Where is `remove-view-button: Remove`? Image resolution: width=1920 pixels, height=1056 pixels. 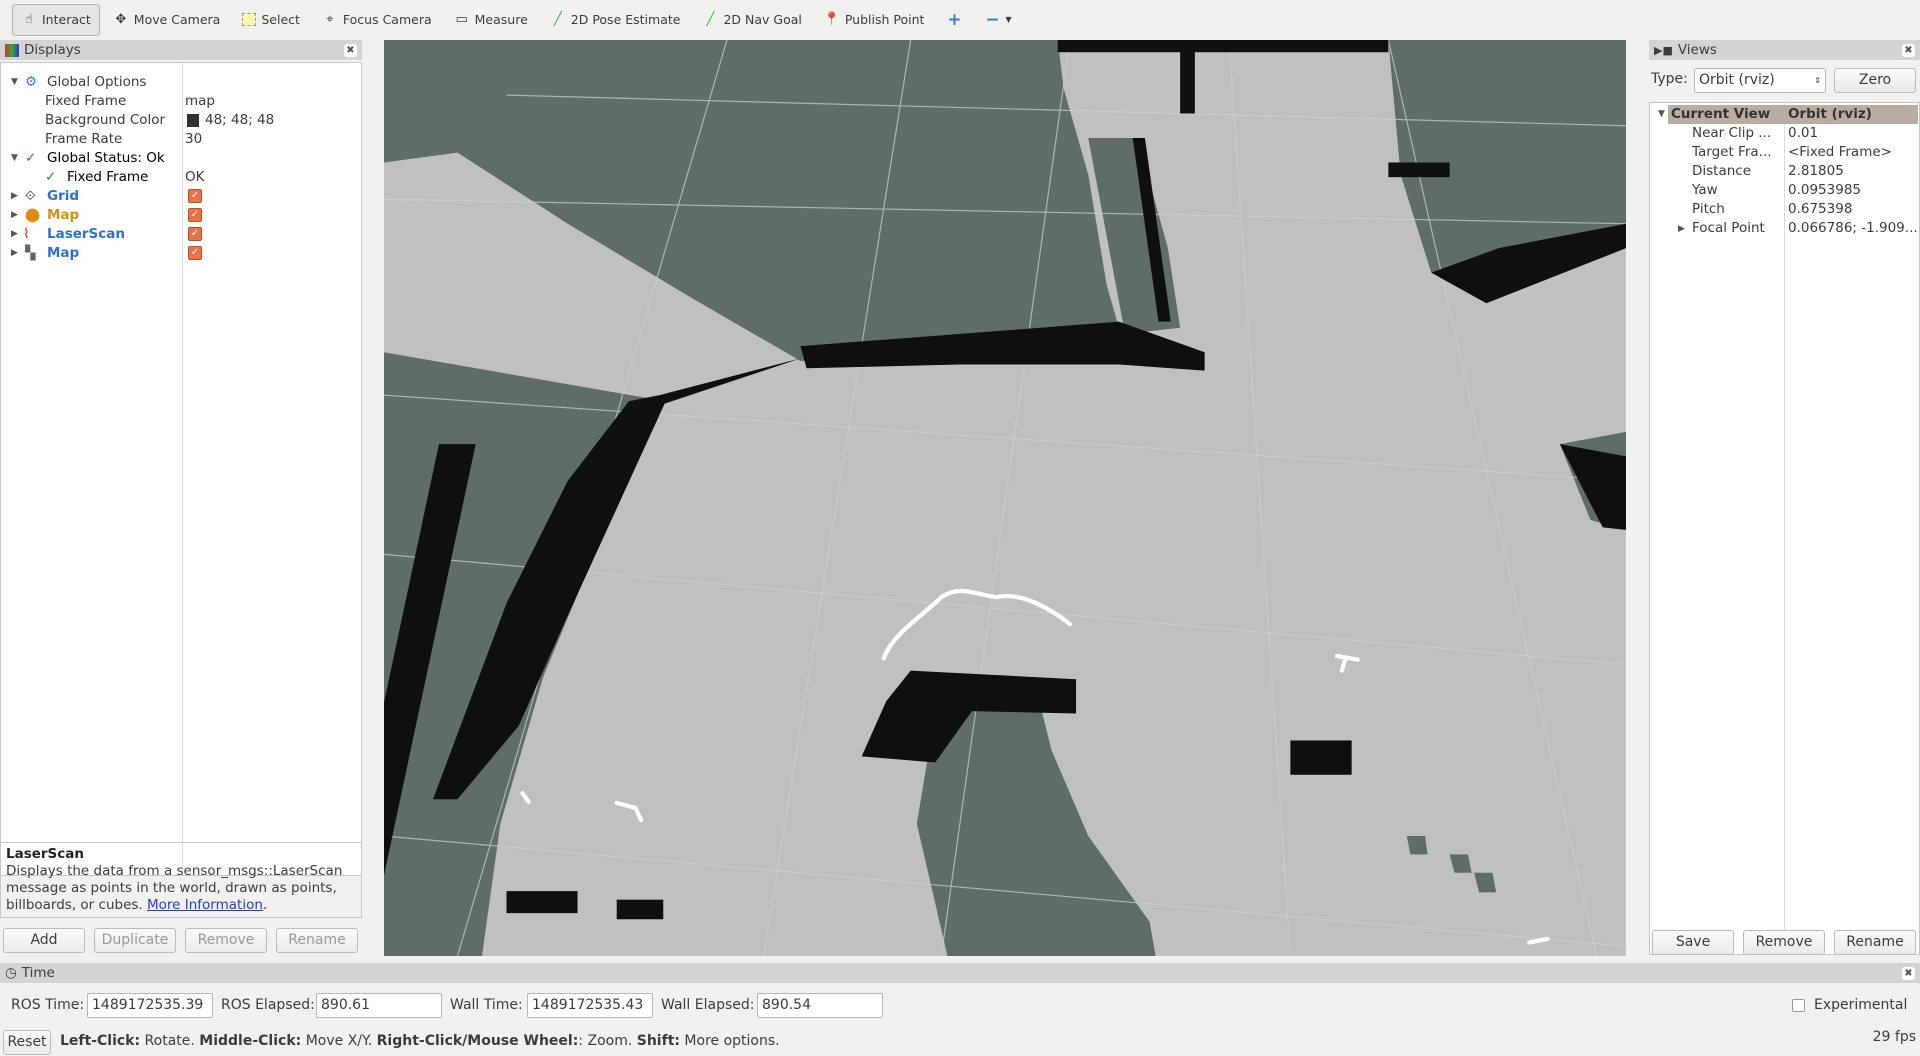 remove-view-button: Remove is located at coordinates (1784, 942).